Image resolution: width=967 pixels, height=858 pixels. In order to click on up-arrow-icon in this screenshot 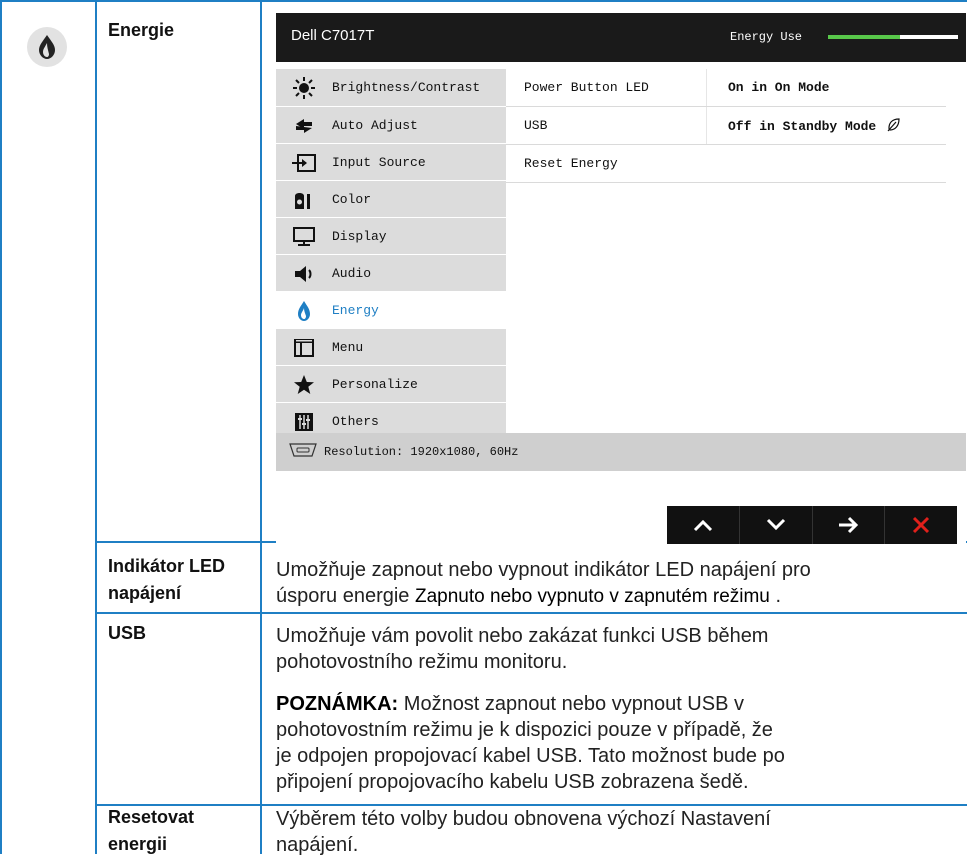, I will do `click(702, 525)`.